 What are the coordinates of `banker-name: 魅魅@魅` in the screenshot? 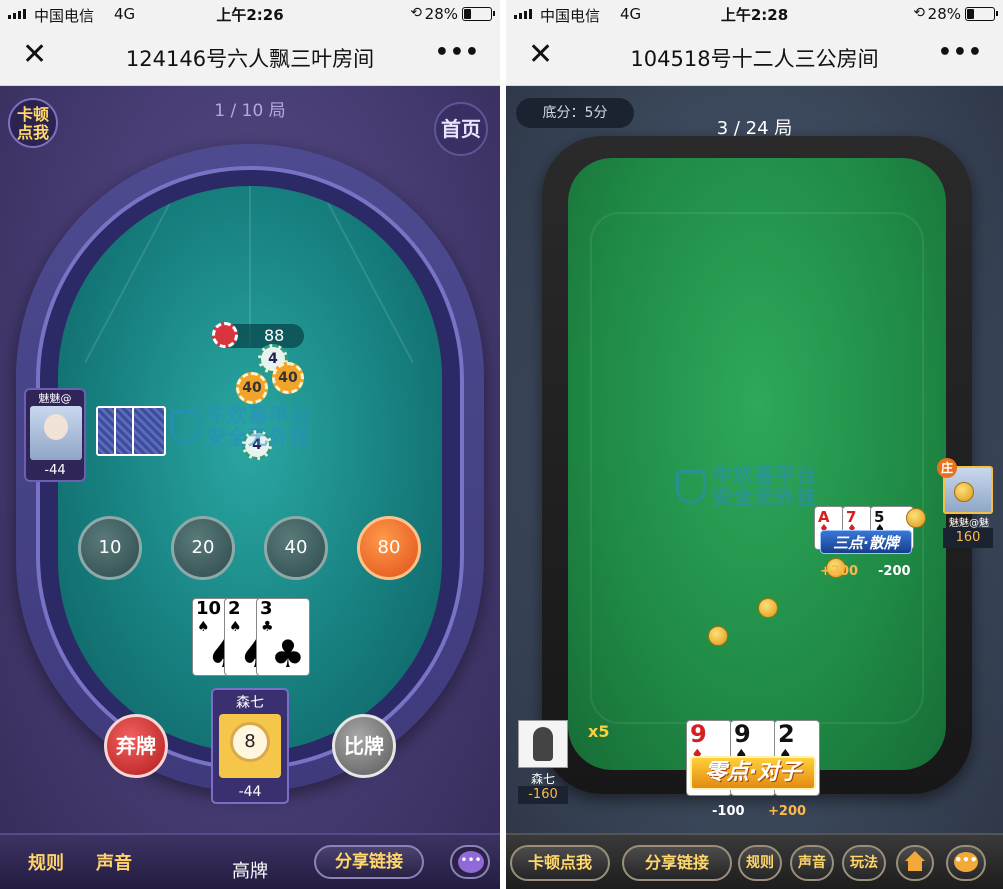 It's located at (969, 523).